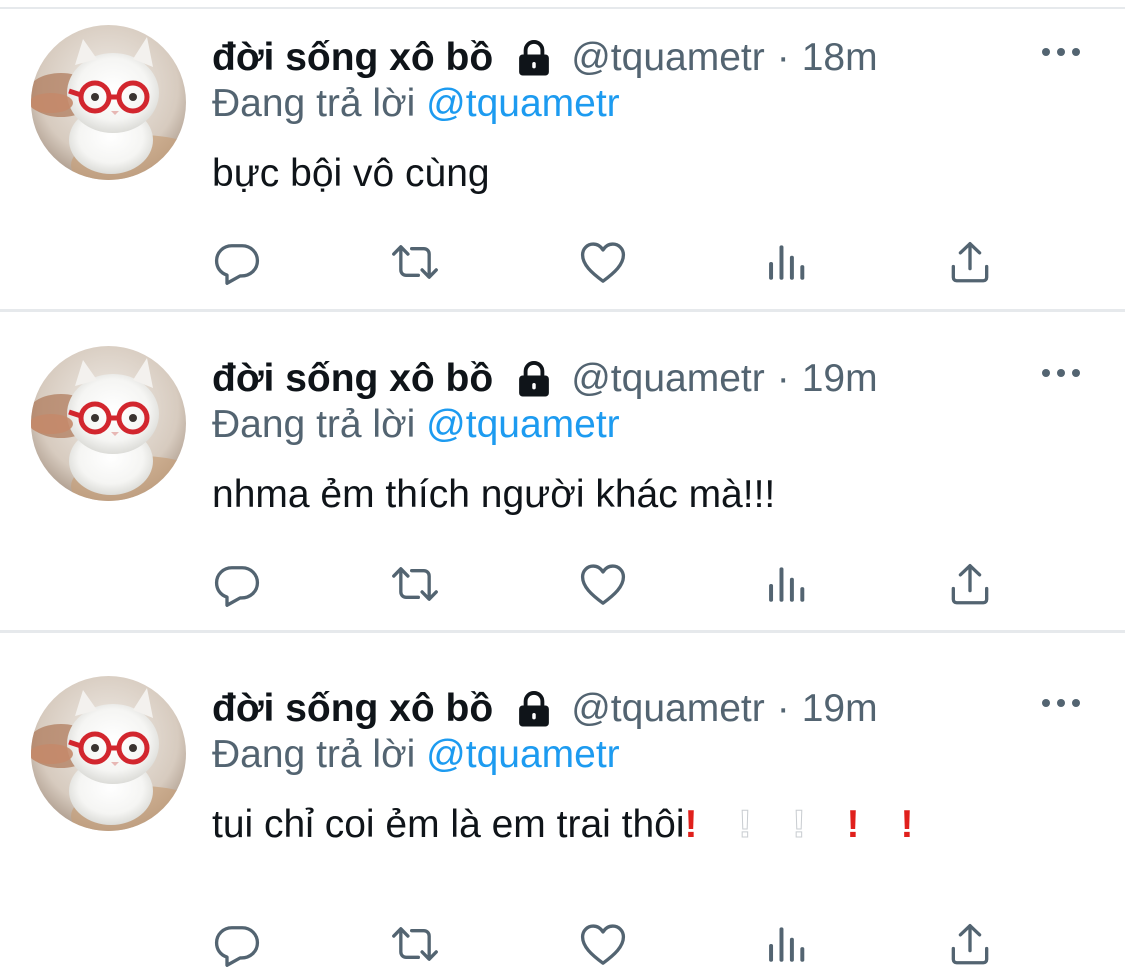 This screenshot has width=1125, height=969. I want to click on timestamp: 18m, so click(840, 58).